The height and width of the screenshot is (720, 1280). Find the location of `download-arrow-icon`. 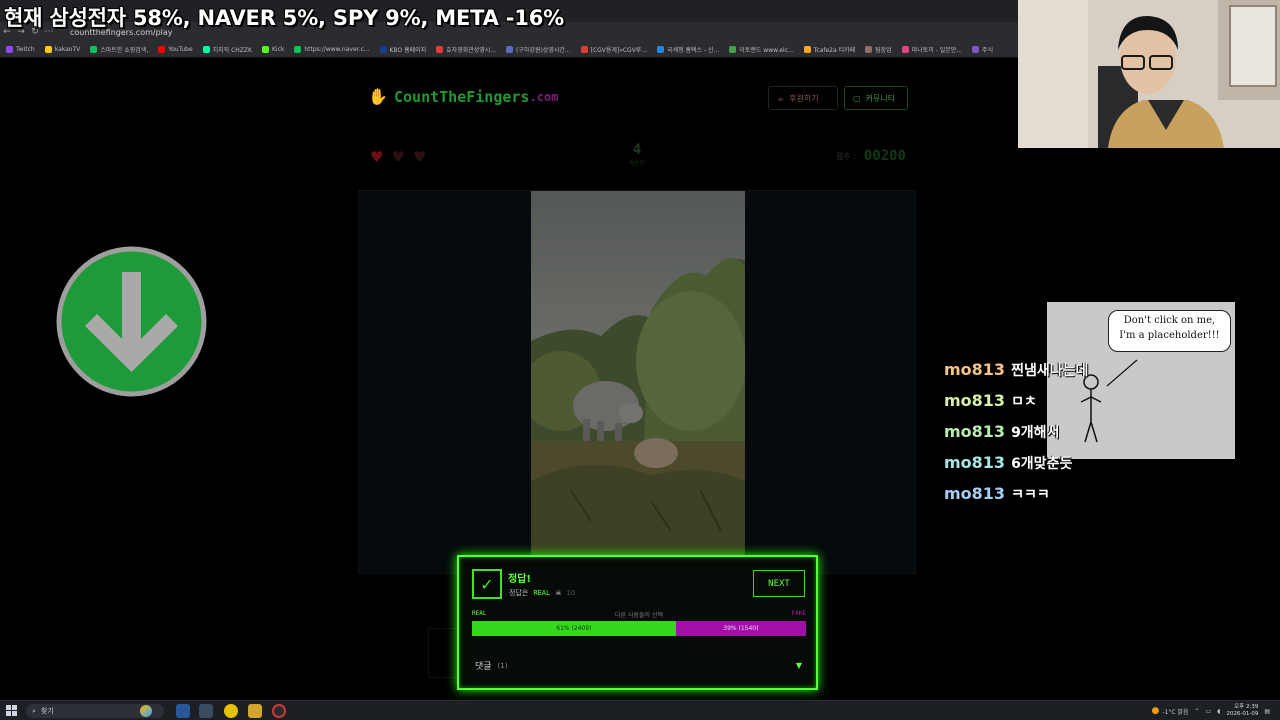

download-arrow-icon is located at coordinates (131, 321).